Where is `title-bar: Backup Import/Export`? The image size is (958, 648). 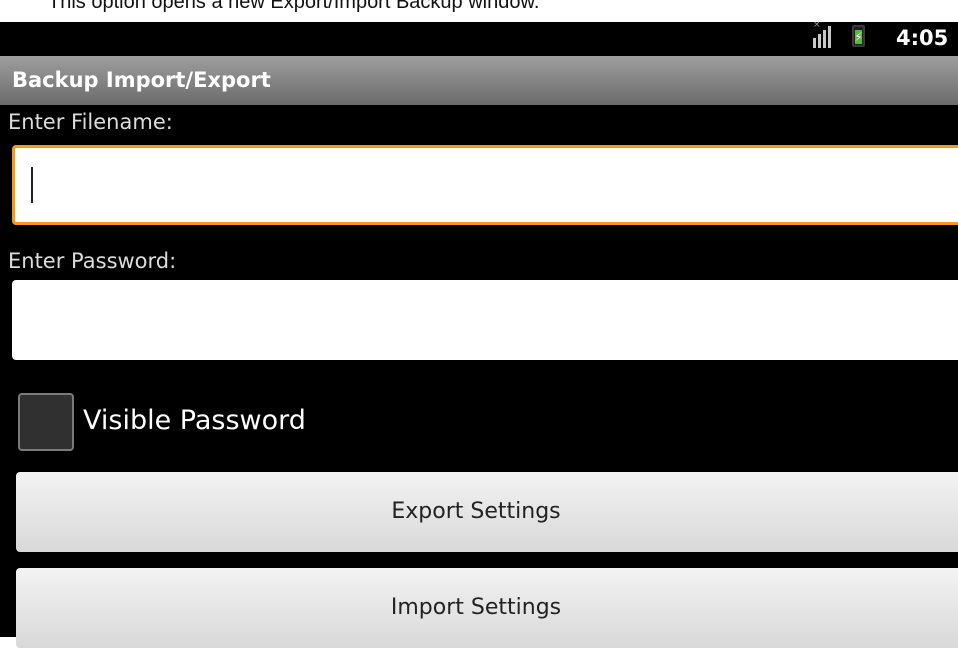
title-bar: Backup Import/Export is located at coordinates (479, 80).